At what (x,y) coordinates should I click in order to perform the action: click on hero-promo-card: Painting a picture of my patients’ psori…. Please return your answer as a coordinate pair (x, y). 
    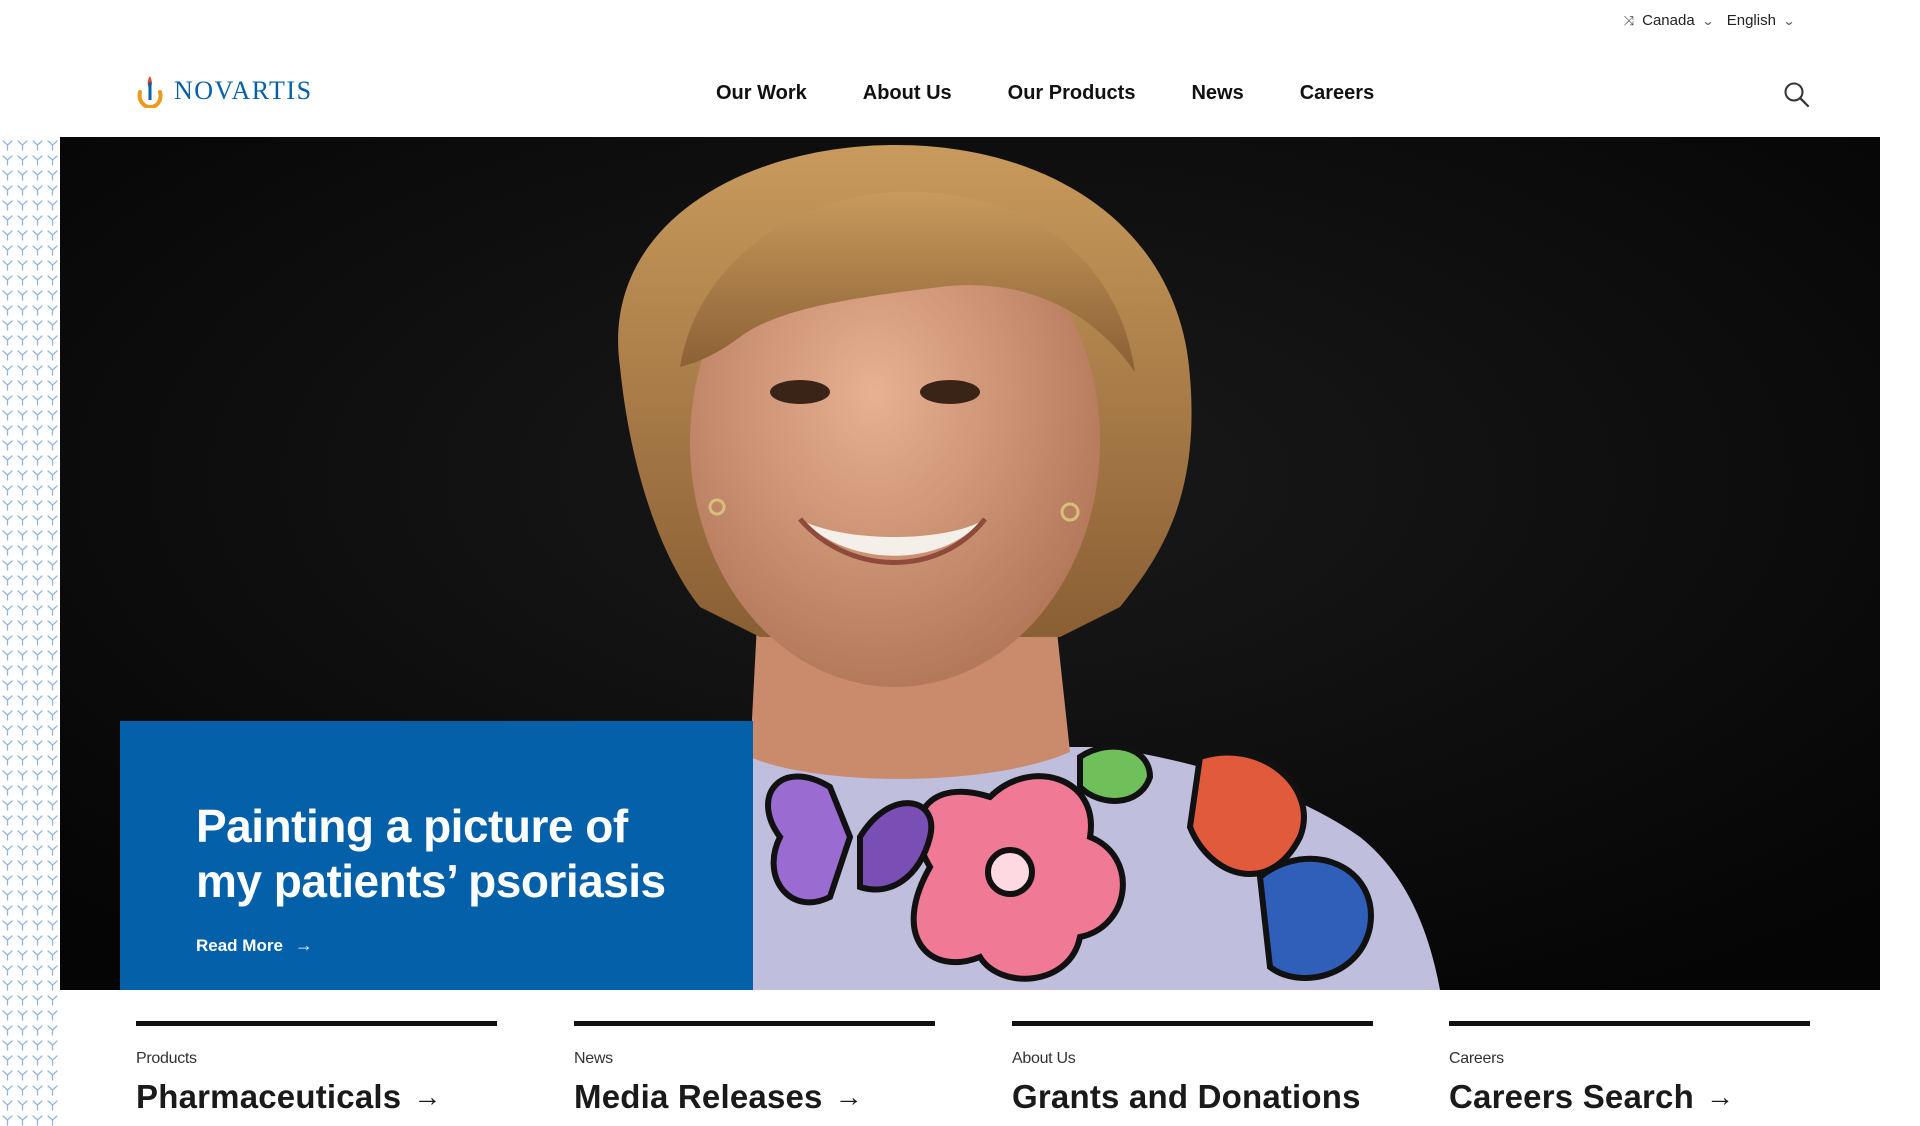
    Looking at the image, I should click on (436, 855).